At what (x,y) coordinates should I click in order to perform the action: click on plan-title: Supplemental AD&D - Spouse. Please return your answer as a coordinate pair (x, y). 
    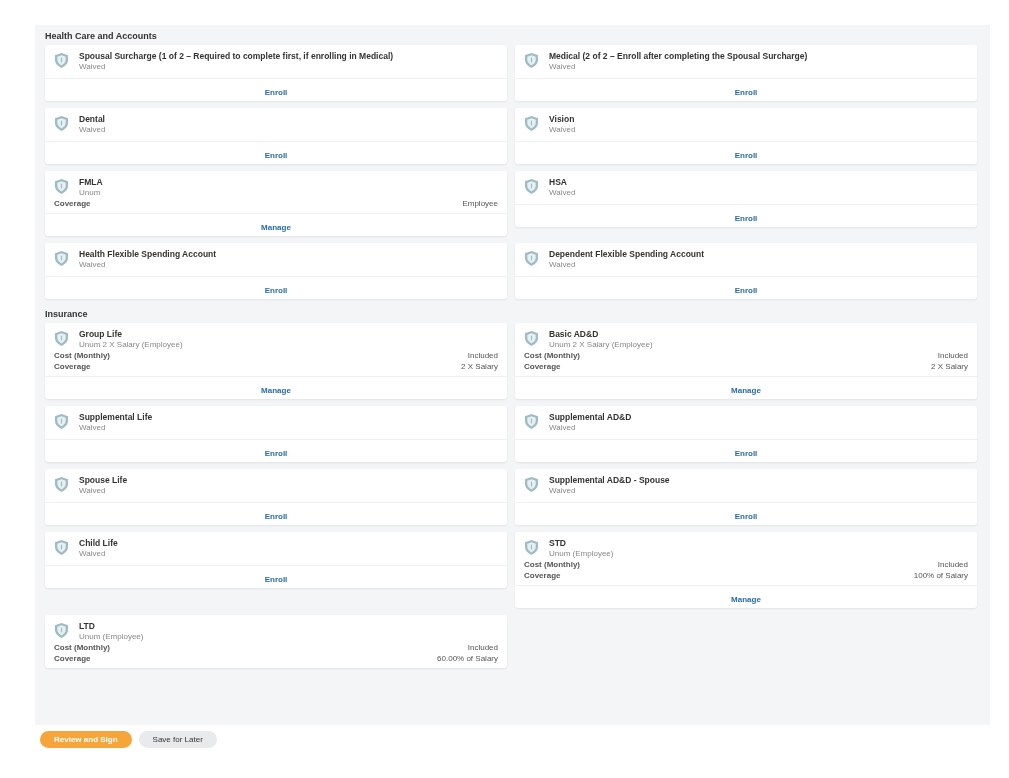
    Looking at the image, I should click on (609, 480).